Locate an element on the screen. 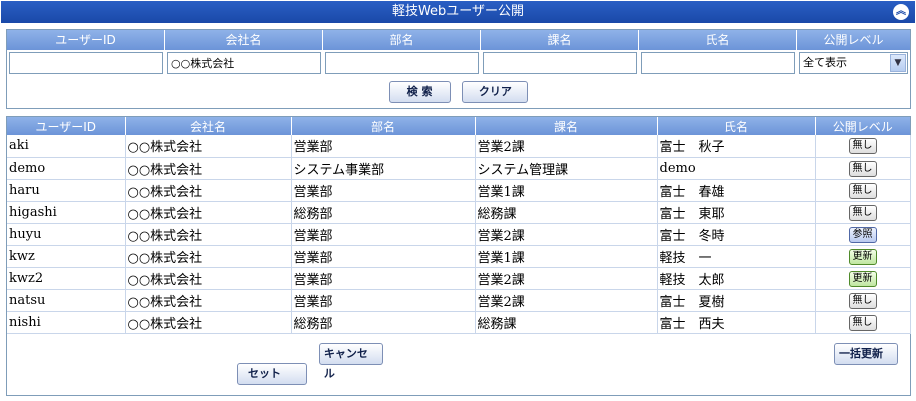  name-cell: 富士 東耶 is located at coordinates (736, 212).